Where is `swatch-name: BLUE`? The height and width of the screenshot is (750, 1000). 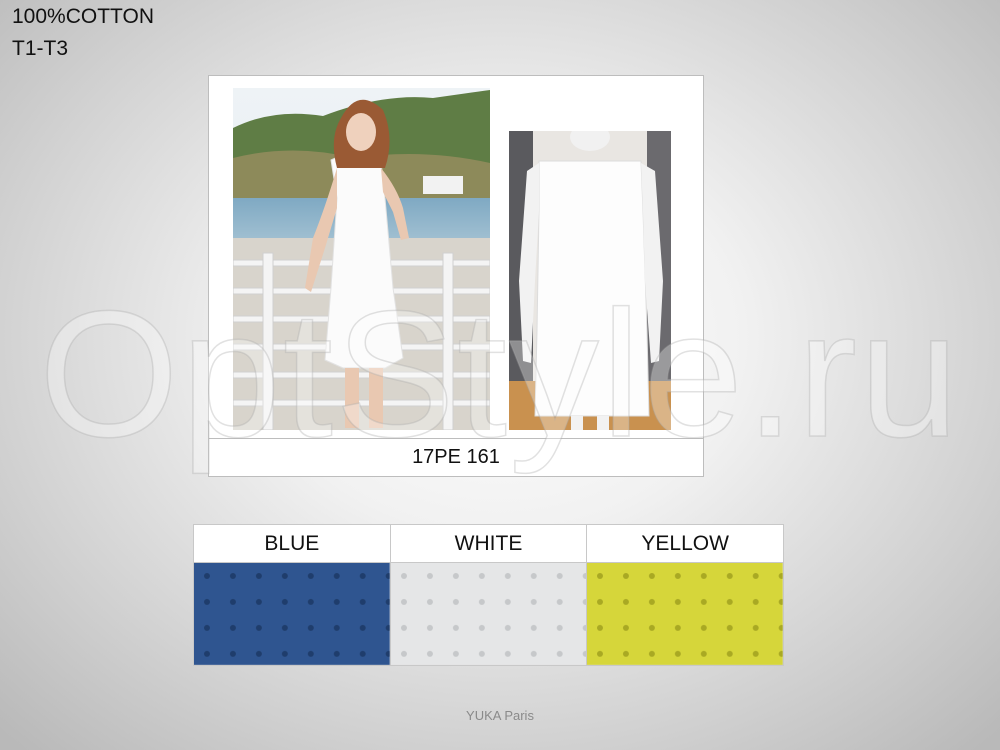 swatch-name: BLUE is located at coordinates (292, 544).